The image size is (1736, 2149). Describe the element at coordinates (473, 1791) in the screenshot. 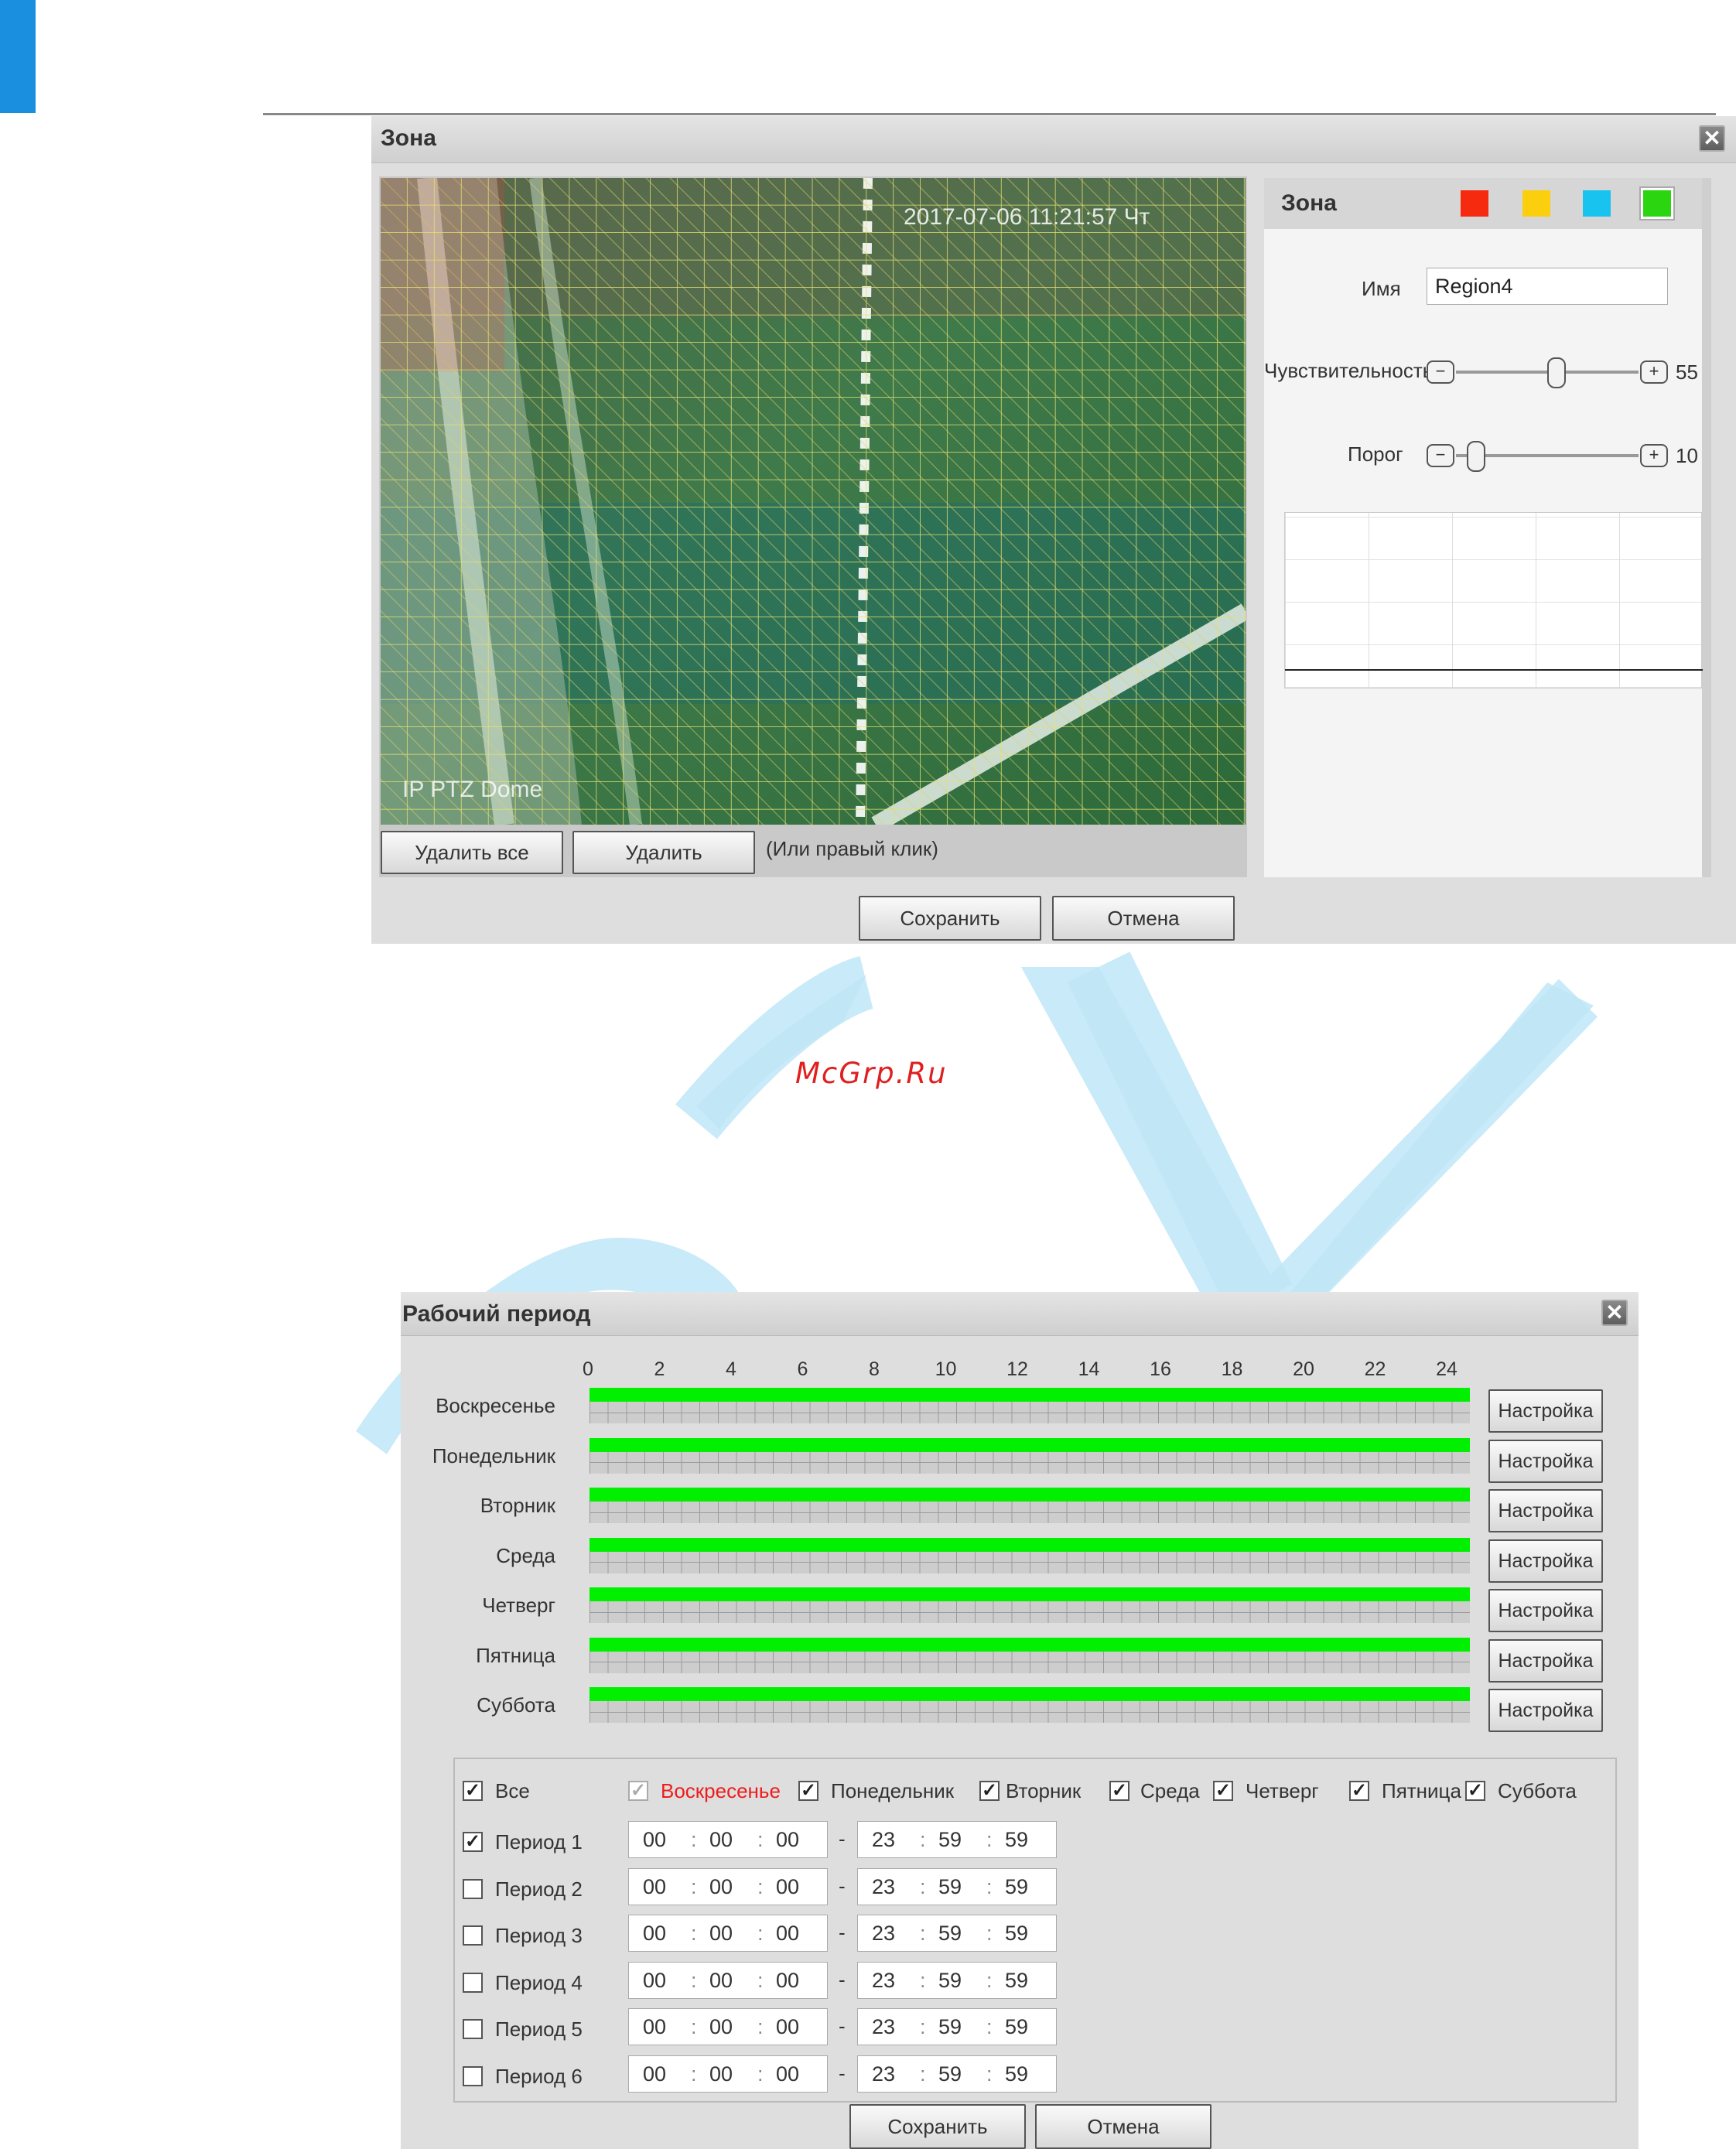

I see `all-checkbox: ✓` at that location.